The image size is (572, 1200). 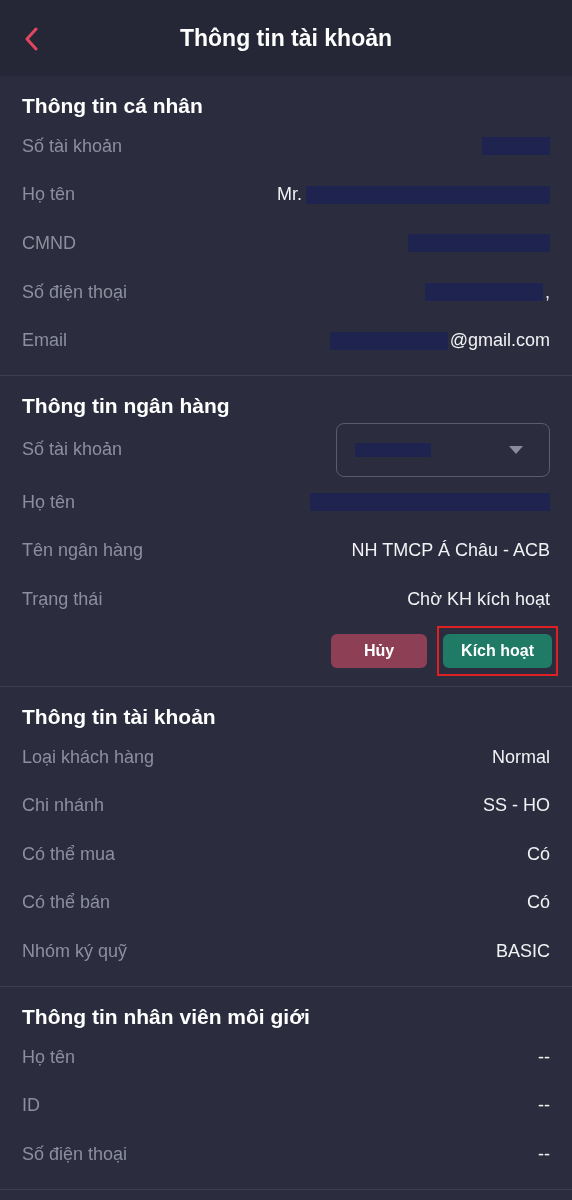 I want to click on field-label: Có thể mua, so click(x=69, y=854).